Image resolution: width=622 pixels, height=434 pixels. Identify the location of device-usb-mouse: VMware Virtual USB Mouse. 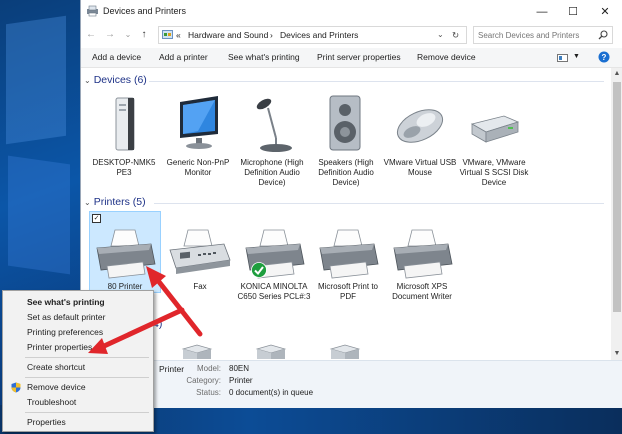
(420, 136).